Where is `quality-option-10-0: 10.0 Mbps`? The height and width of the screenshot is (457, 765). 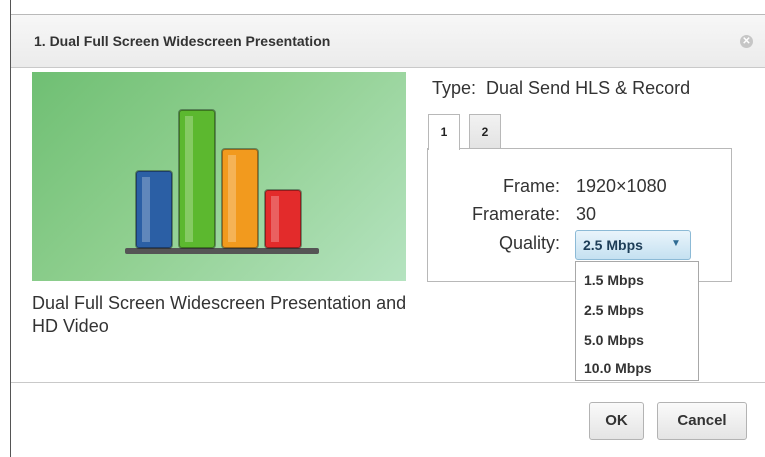
quality-option-10-0: 10.0 Mbps is located at coordinates (618, 368).